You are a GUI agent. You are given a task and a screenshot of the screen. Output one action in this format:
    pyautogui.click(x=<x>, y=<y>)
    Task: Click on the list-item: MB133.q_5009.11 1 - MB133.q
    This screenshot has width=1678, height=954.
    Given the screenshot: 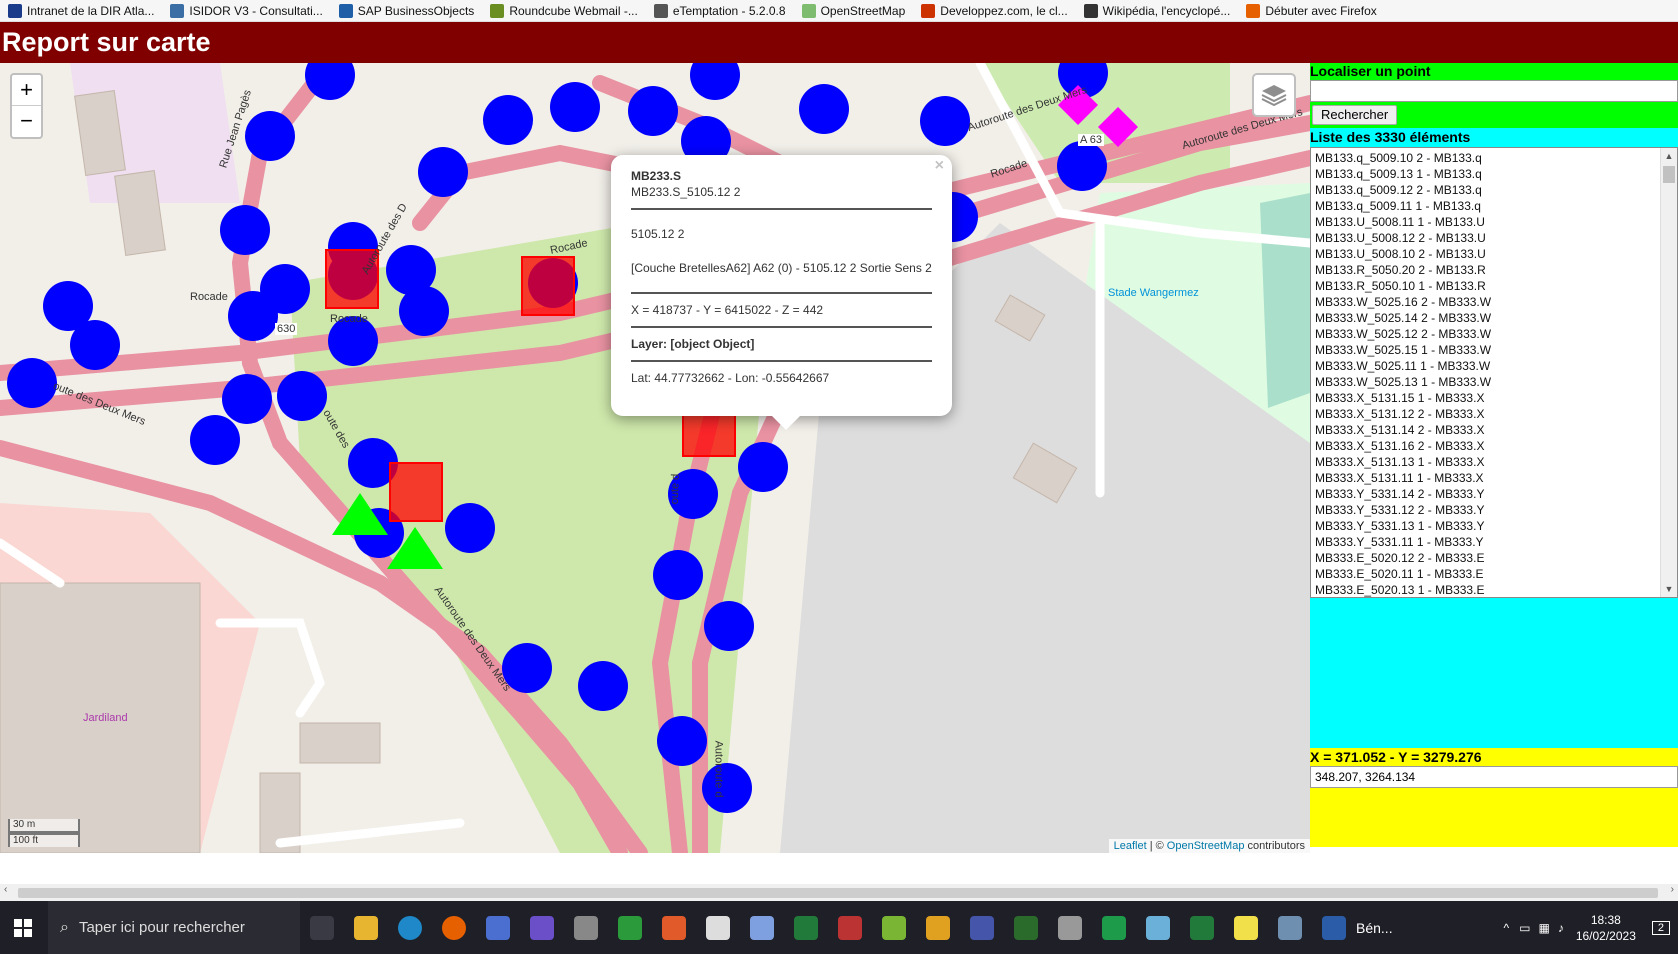 What is the action you would take?
    pyautogui.click(x=1496, y=206)
    